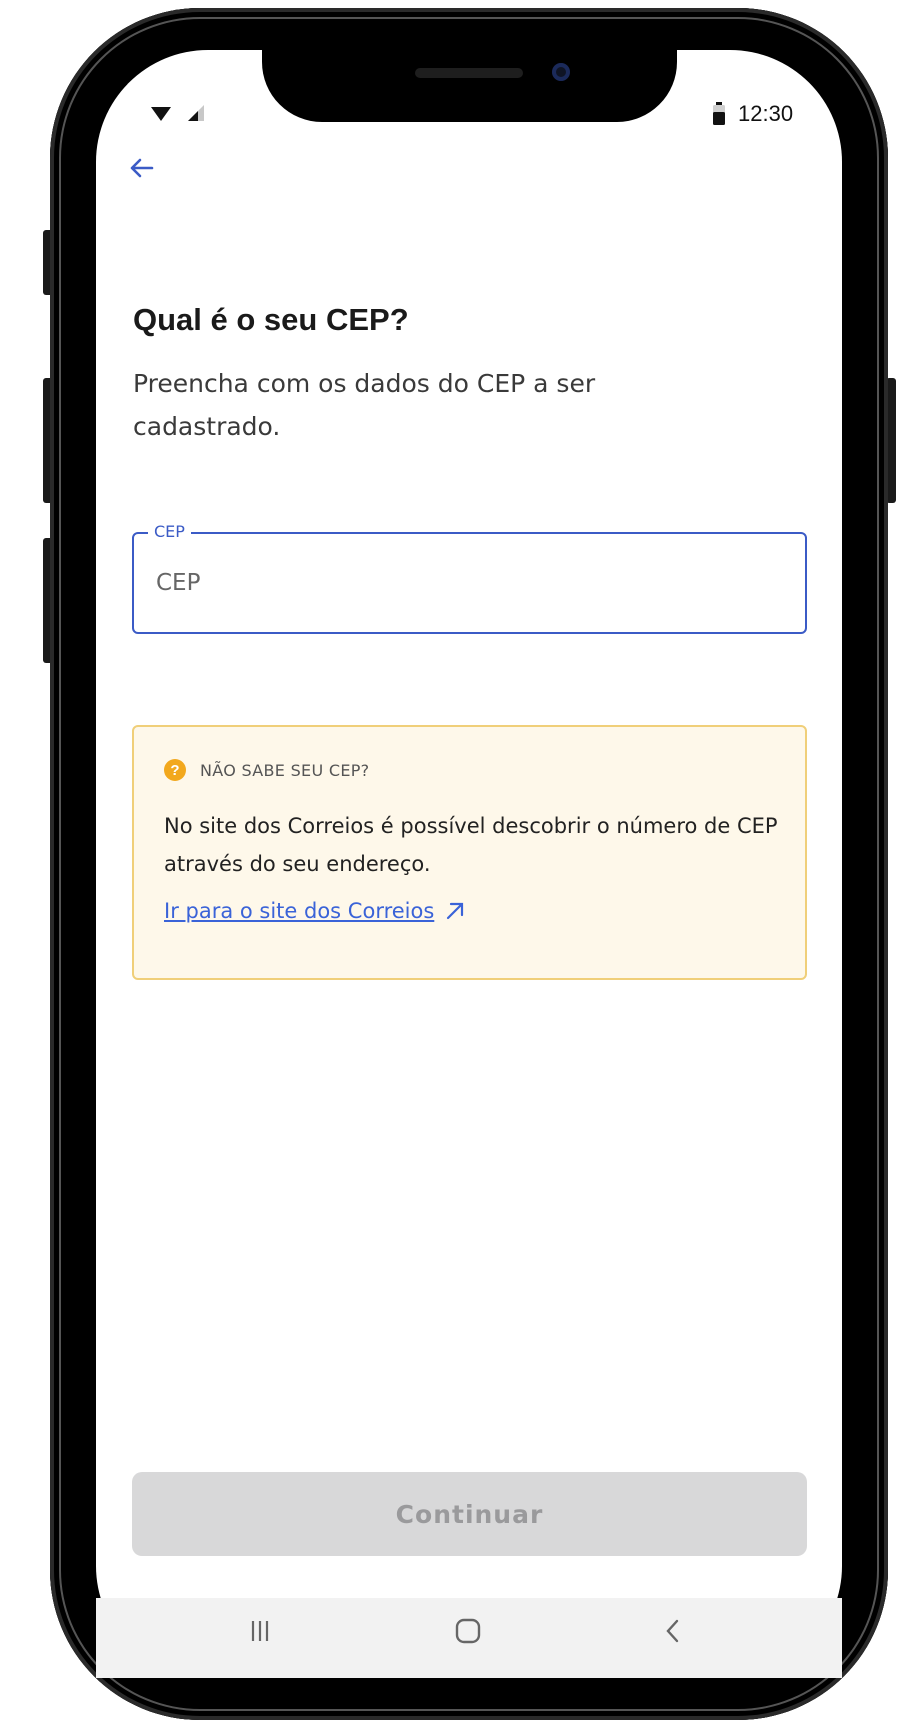  I want to click on cep-field: CEP, so click(469, 577).